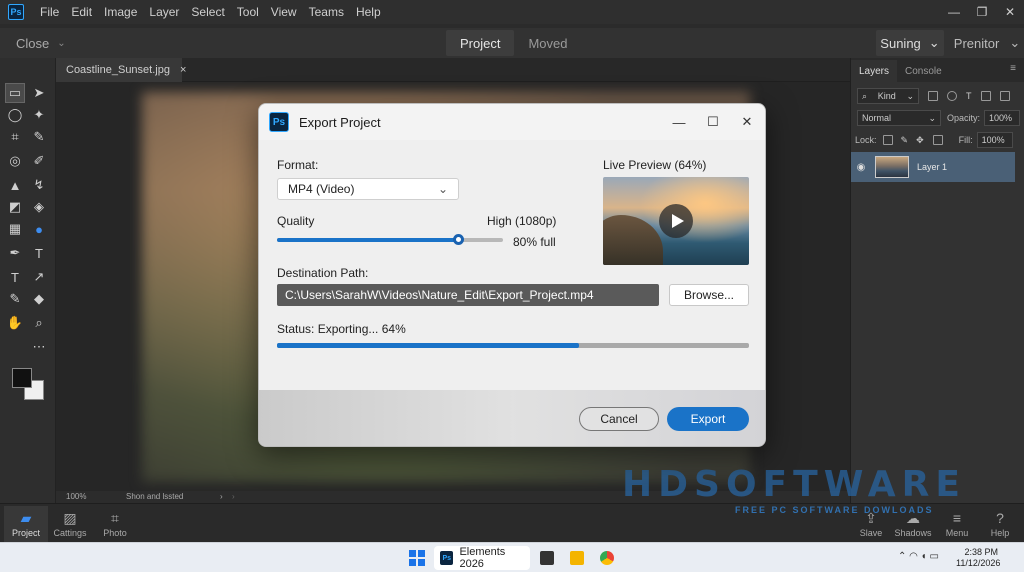  What do you see at coordinates (15, 207) in the screenshot?
I see `eraser-tool-icon: ◩` at bounding box center [15, 207].